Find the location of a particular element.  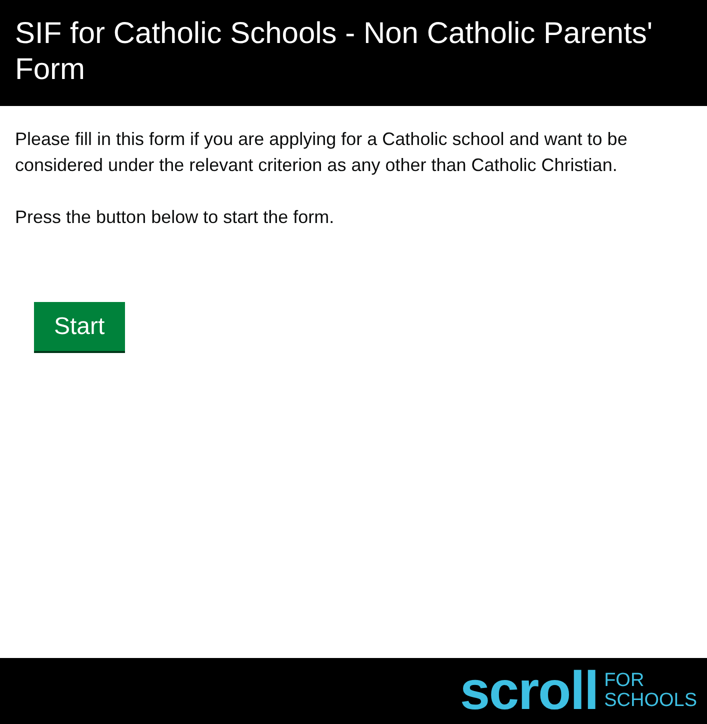

logo-tagline: SCHOOLS is located at coordinates (650, 701).